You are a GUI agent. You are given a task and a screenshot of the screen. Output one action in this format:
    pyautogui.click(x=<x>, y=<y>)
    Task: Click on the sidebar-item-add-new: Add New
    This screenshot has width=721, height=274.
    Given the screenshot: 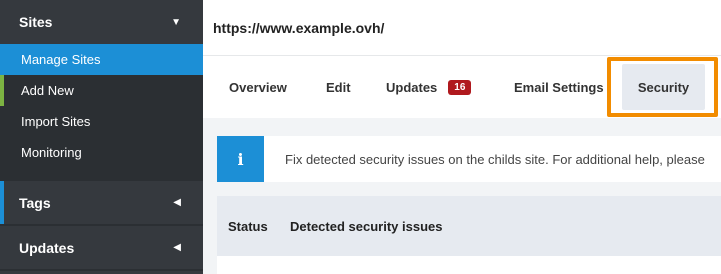 What is the action you would take?
    pyautogui.click(x=101, y=90)
    